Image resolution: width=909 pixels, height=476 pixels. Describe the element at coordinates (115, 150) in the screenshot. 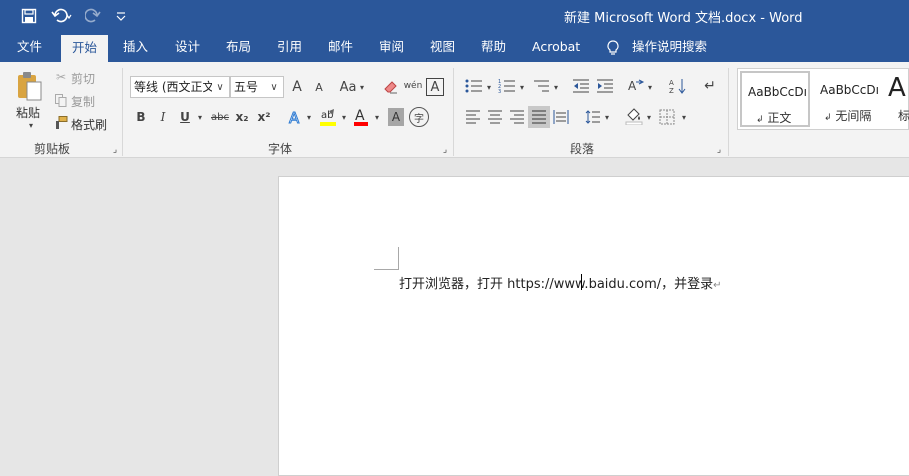

I see `clipboard-launcher-icon: ⌟` at that location.